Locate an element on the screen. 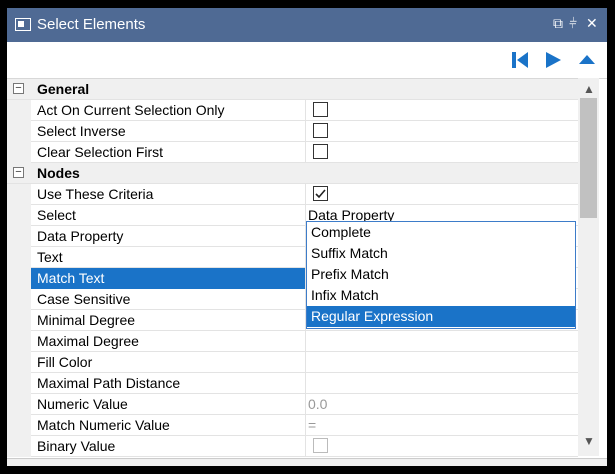 Image resolution: width=615 pixels, height=474 pixels. category-row: − Nodes is located at coordinates (292, 173).